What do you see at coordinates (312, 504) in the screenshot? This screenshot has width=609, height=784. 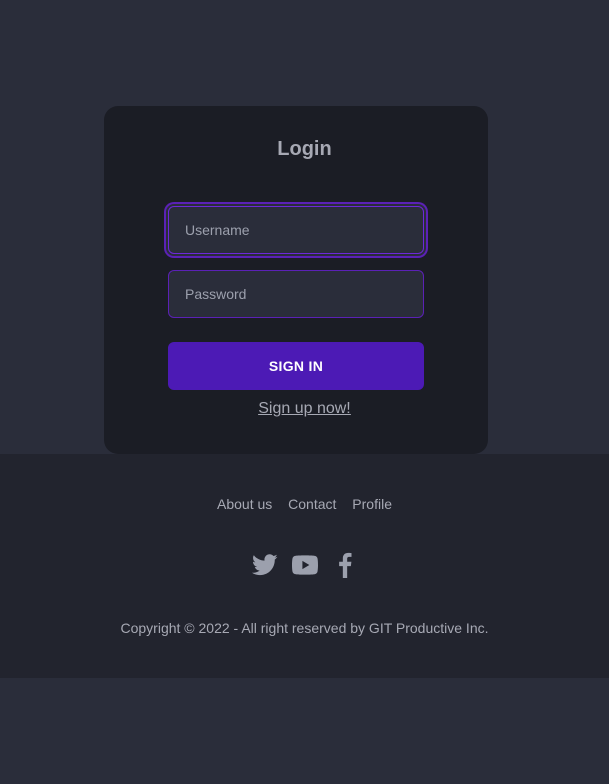 I see `footer-link-contact: Contact` at bounding box center [312, 504].